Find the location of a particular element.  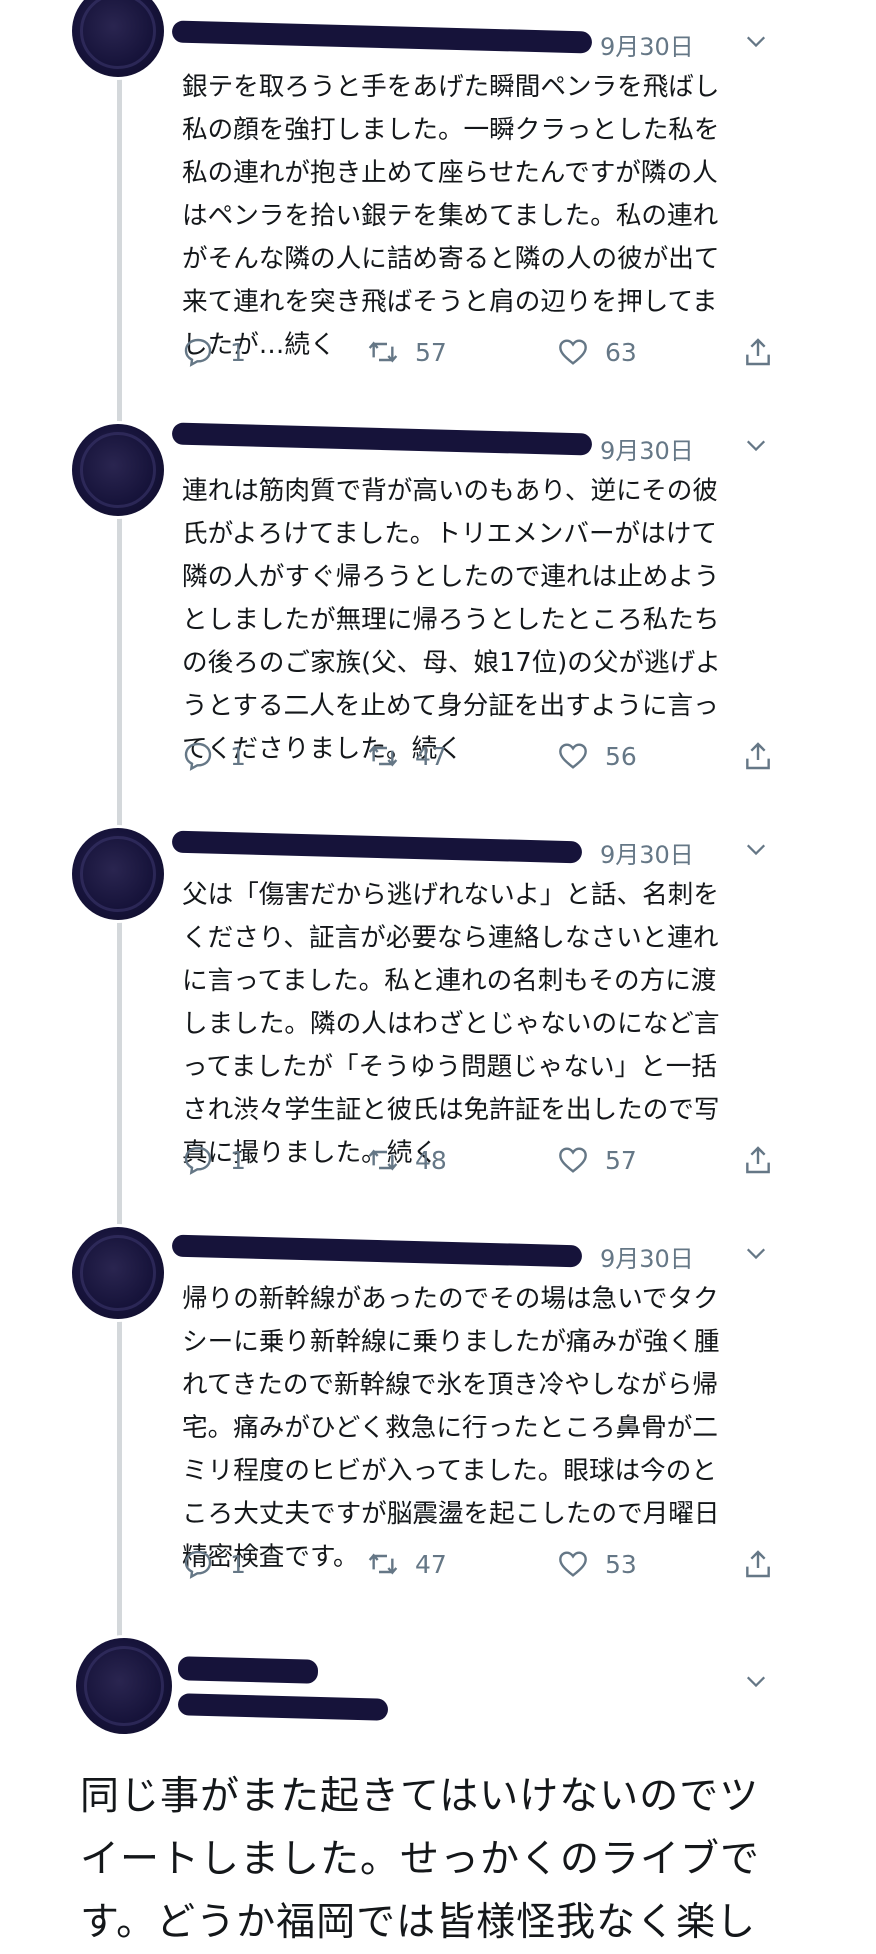

tweet-actions: 1 57 63 is located at coordinates (492, 352).